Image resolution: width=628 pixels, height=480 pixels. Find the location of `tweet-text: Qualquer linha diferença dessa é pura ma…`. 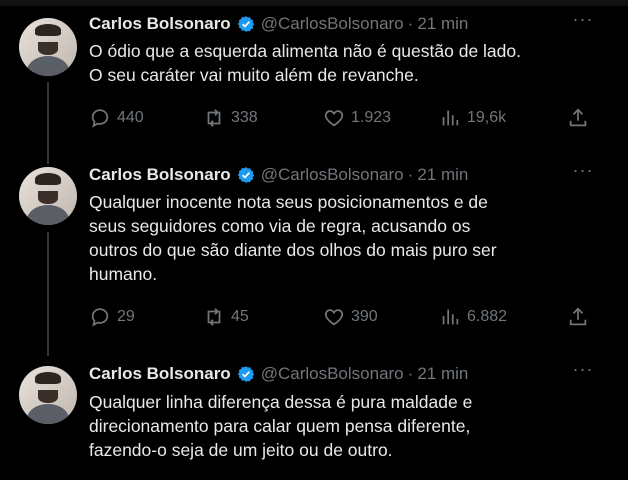

tweet-text: Qualquer linha diferença dessa é pura ma… is located at coordinates (349, 426).